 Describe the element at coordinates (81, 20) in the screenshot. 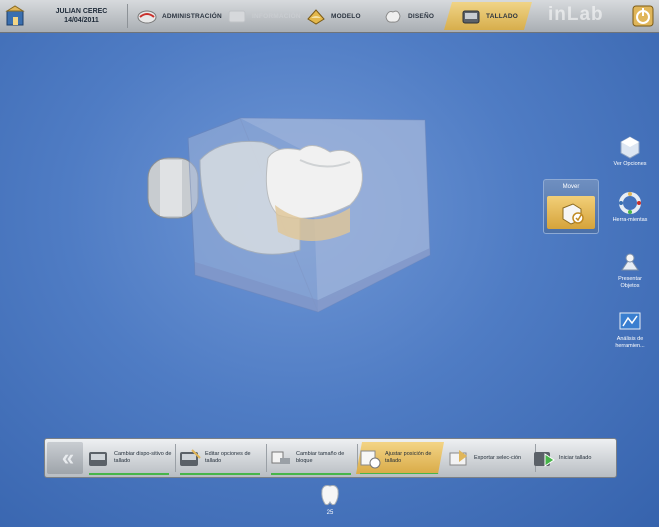

I see `session-date: 14/04/2011` at that location.